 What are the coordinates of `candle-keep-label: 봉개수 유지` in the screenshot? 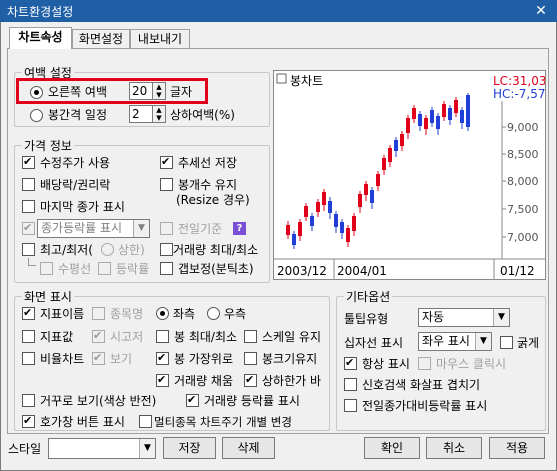 It's located at (208, 185).